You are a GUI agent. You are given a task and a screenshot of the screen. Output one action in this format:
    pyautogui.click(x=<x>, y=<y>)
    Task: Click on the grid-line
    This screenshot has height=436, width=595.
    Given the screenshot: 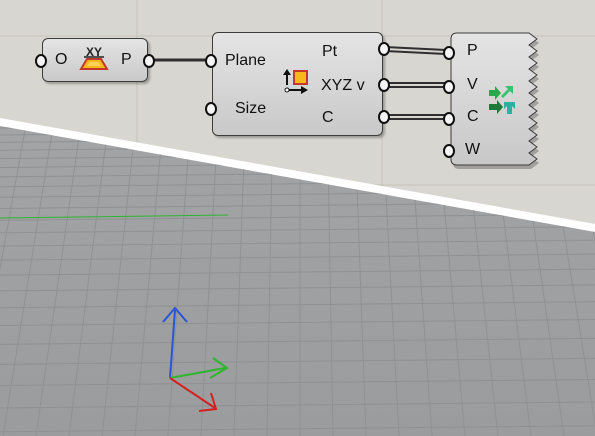 What is the action you would take?
    pyautogui.click(x=297, y=127)
    